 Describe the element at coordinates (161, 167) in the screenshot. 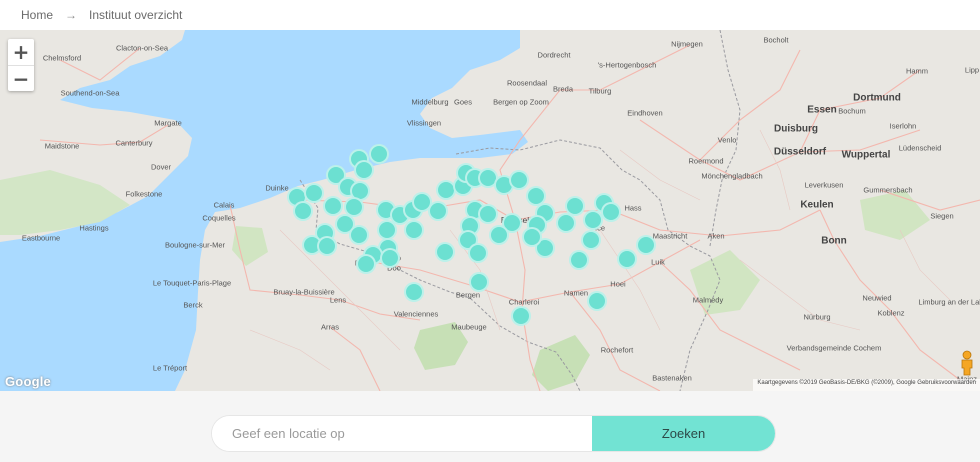

I see `place-label: Dover` at that location.